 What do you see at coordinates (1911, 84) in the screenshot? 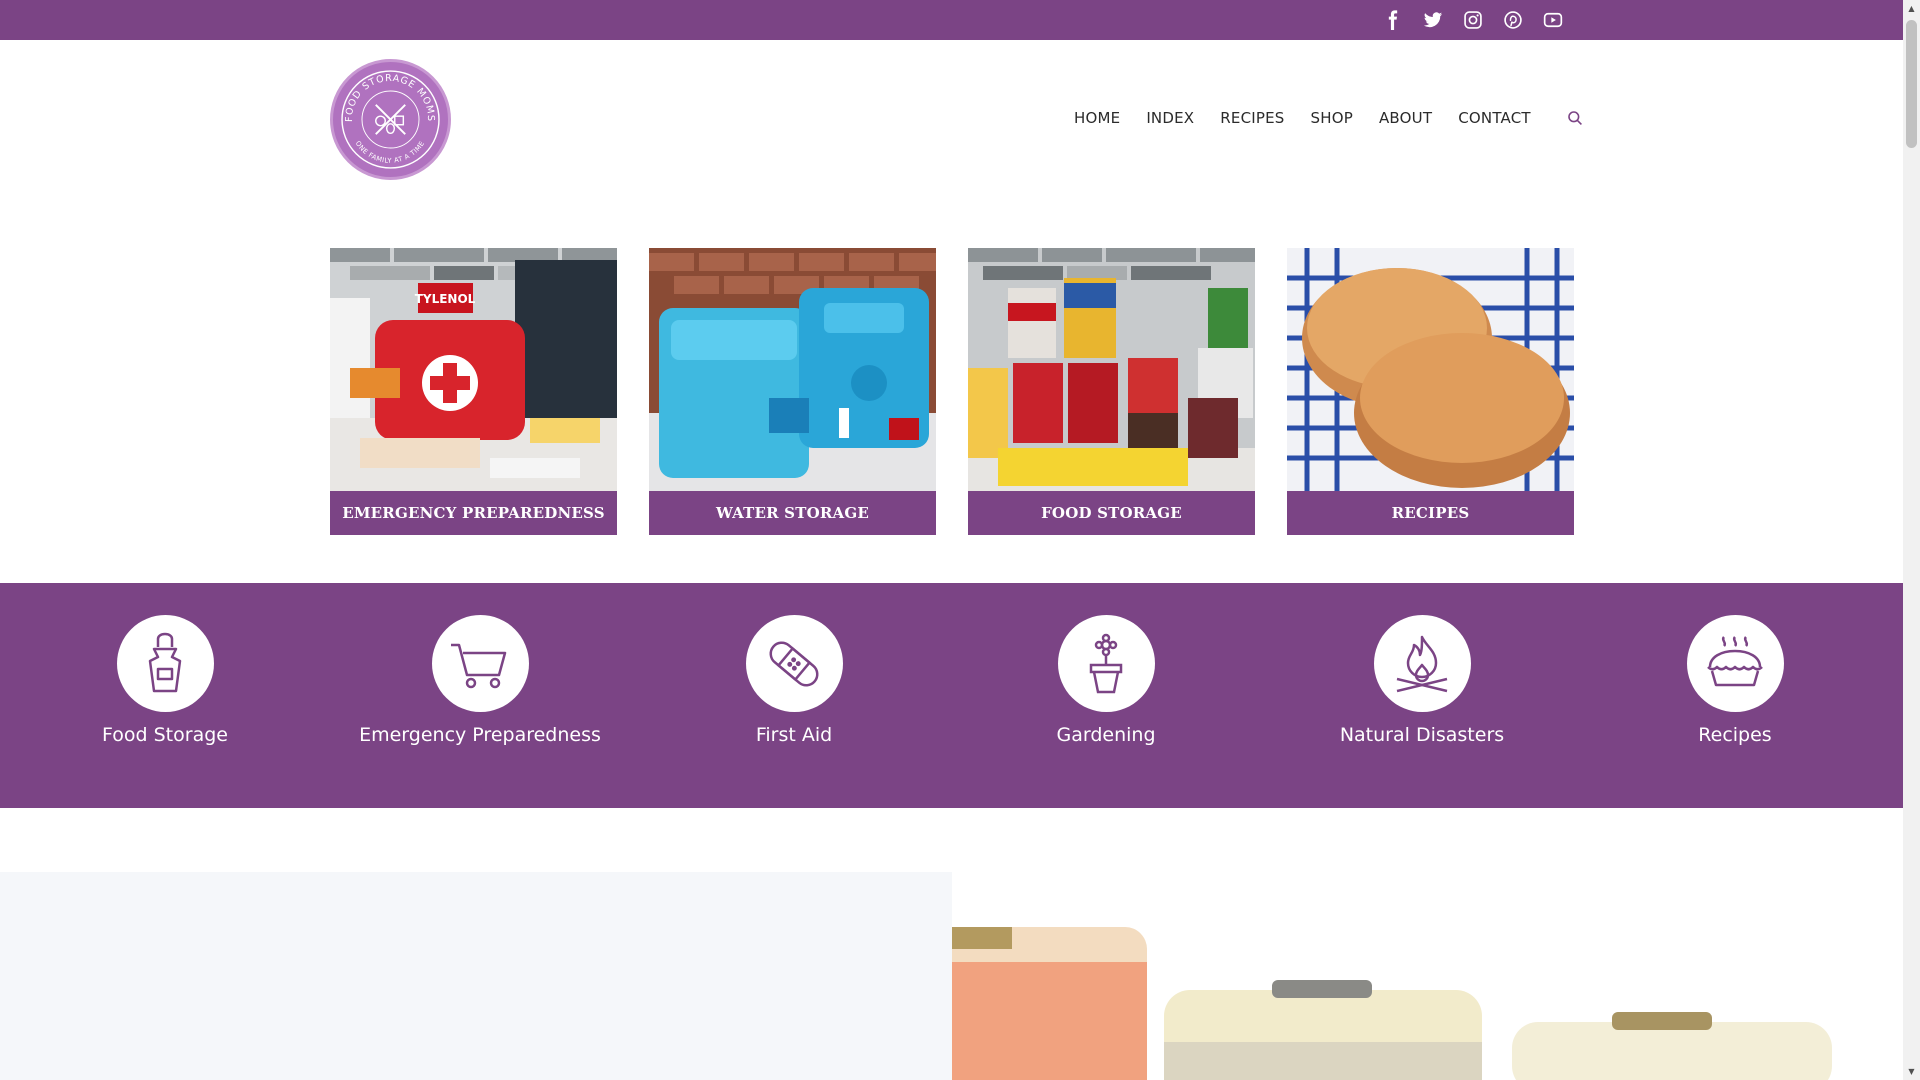
I see `scroll-thumb` at bounding box center [1911, 84].